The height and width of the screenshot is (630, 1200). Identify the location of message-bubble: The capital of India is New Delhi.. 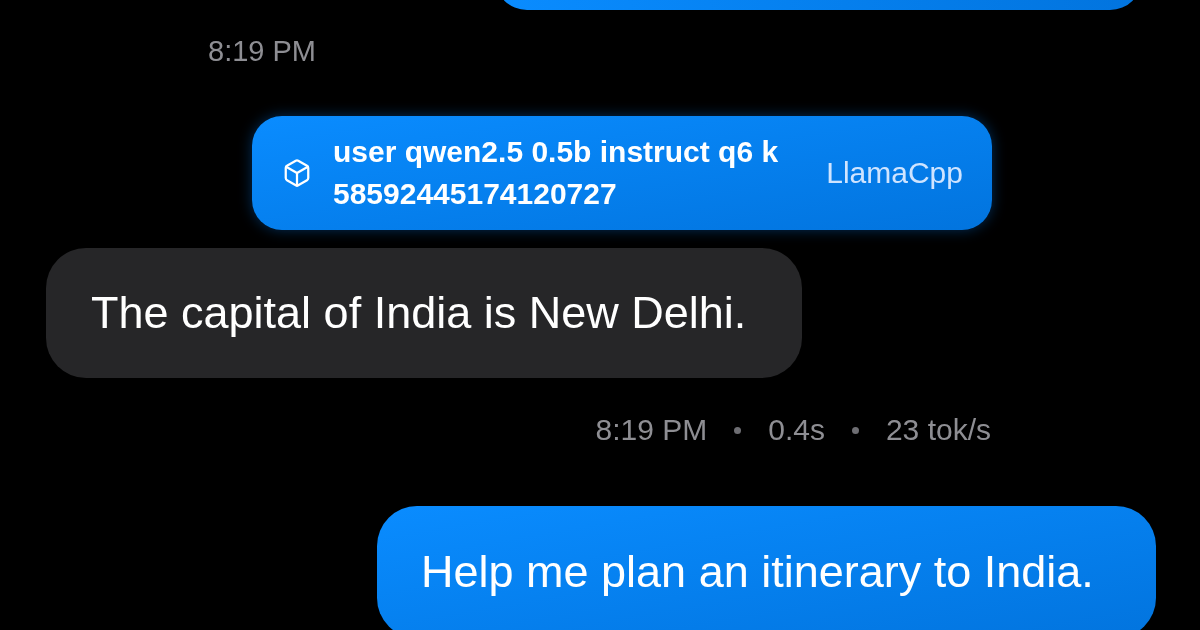
(424, 313).